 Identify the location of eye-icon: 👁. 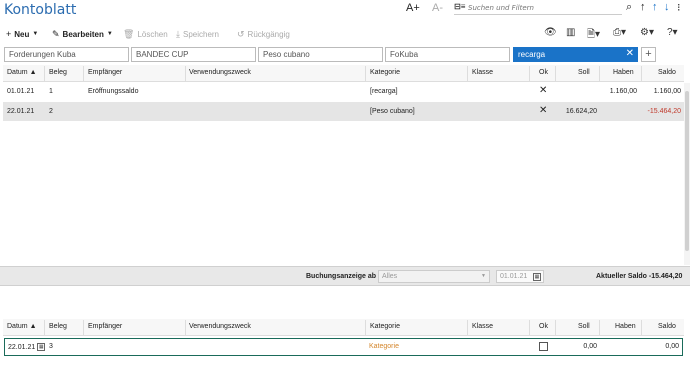
(550, 32).